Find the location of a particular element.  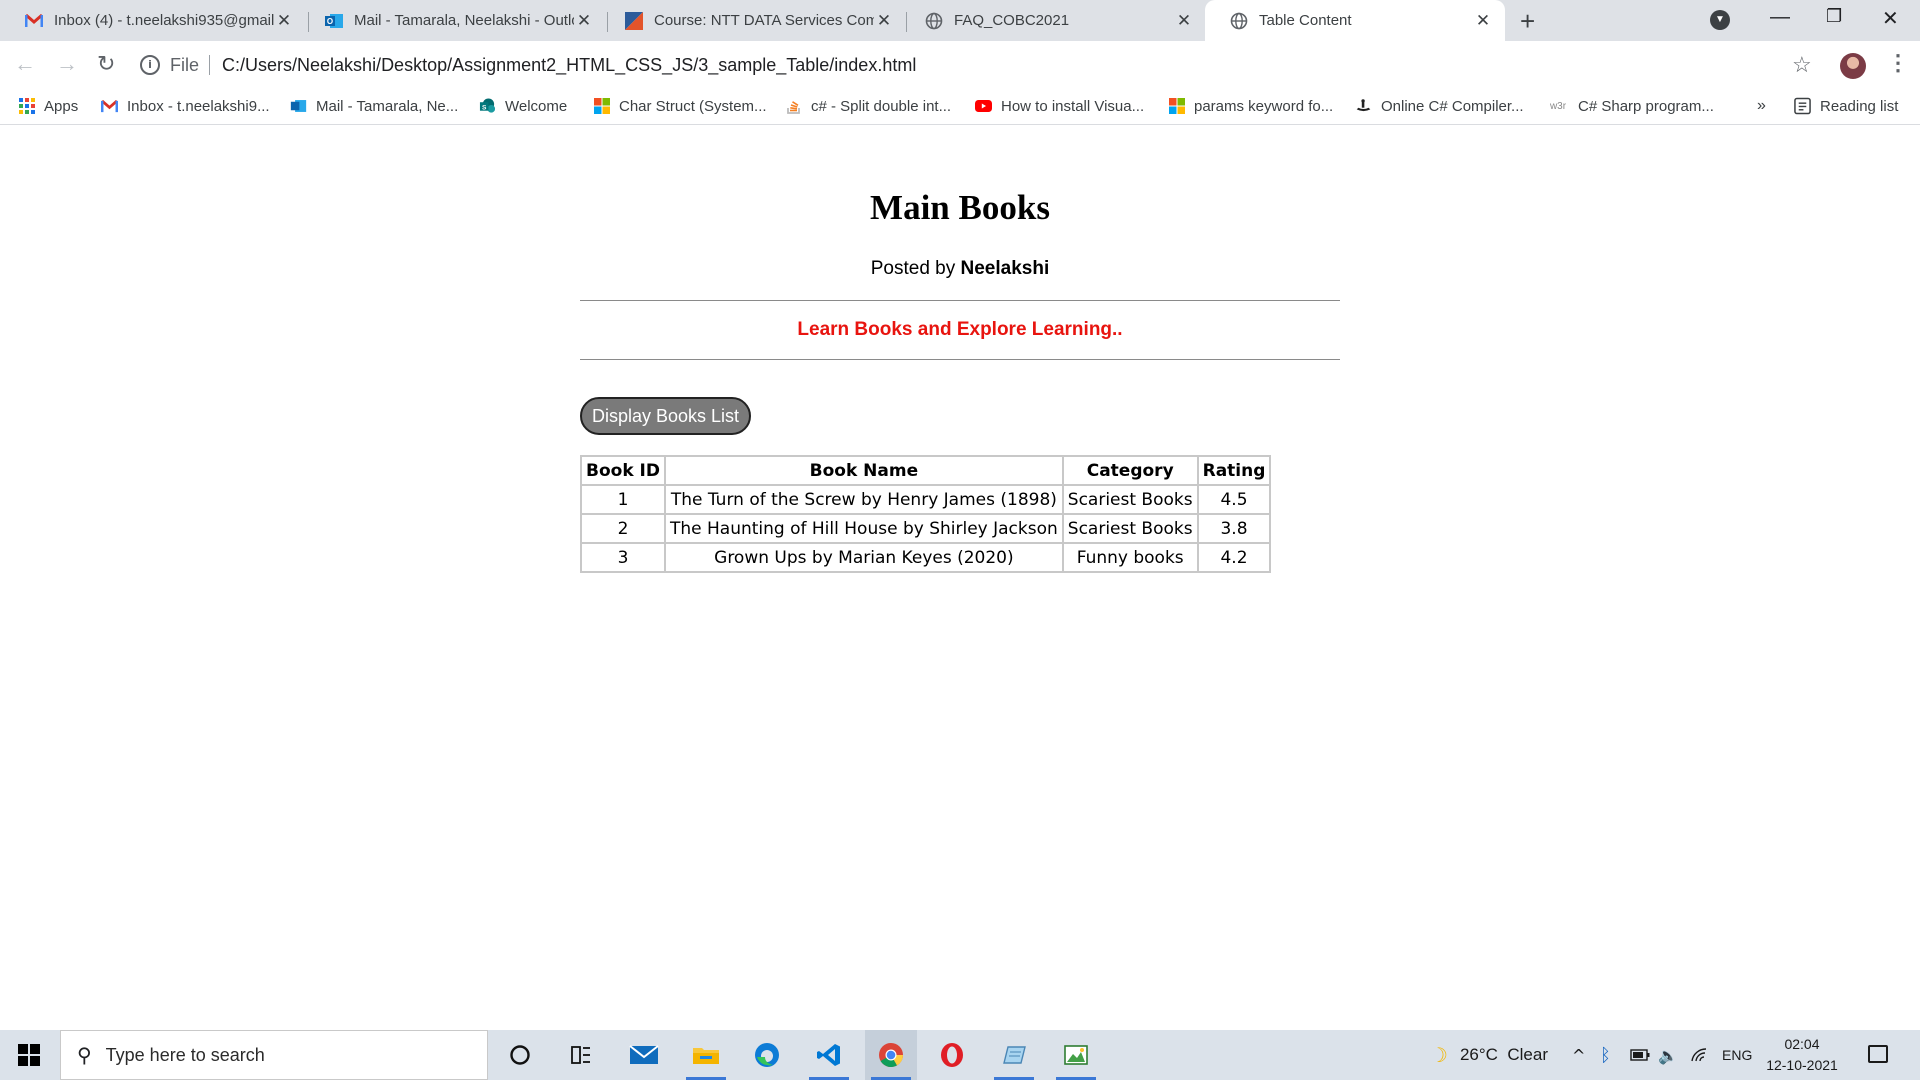

cortana-icon is located at coordinates (520, 1055).